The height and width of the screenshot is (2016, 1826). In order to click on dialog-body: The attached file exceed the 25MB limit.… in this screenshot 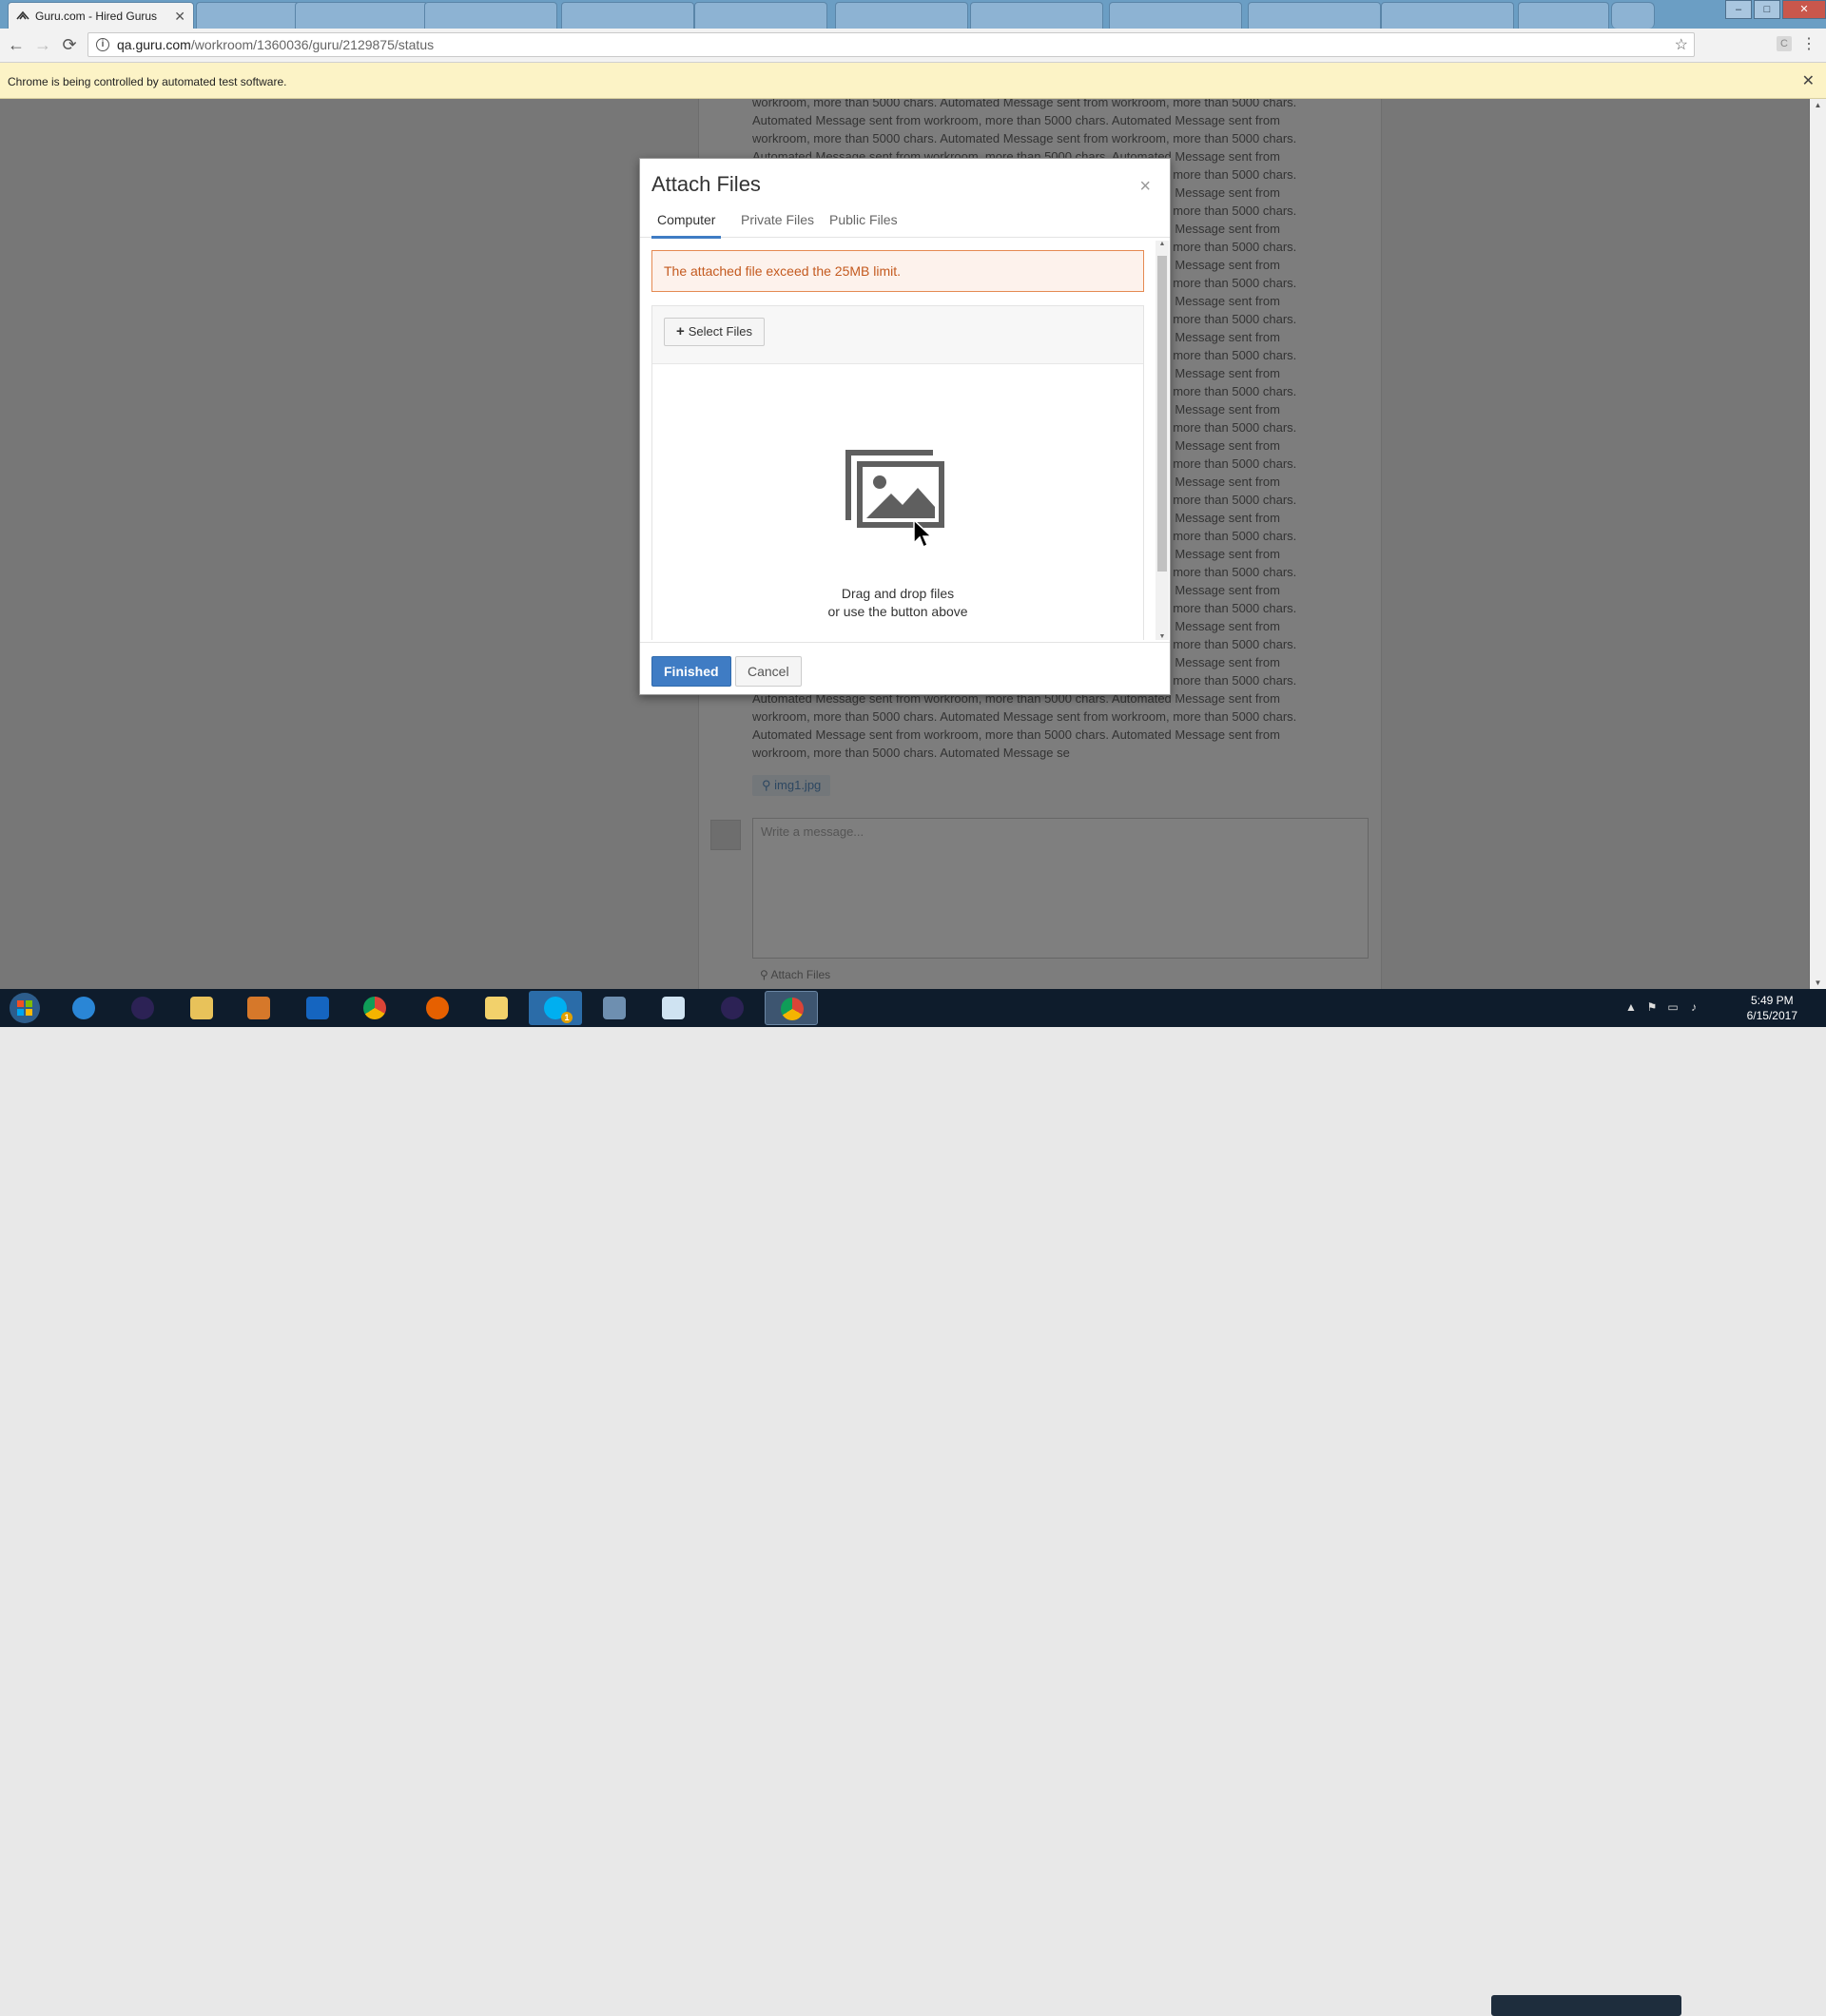, I will do `click(904, 441)`.